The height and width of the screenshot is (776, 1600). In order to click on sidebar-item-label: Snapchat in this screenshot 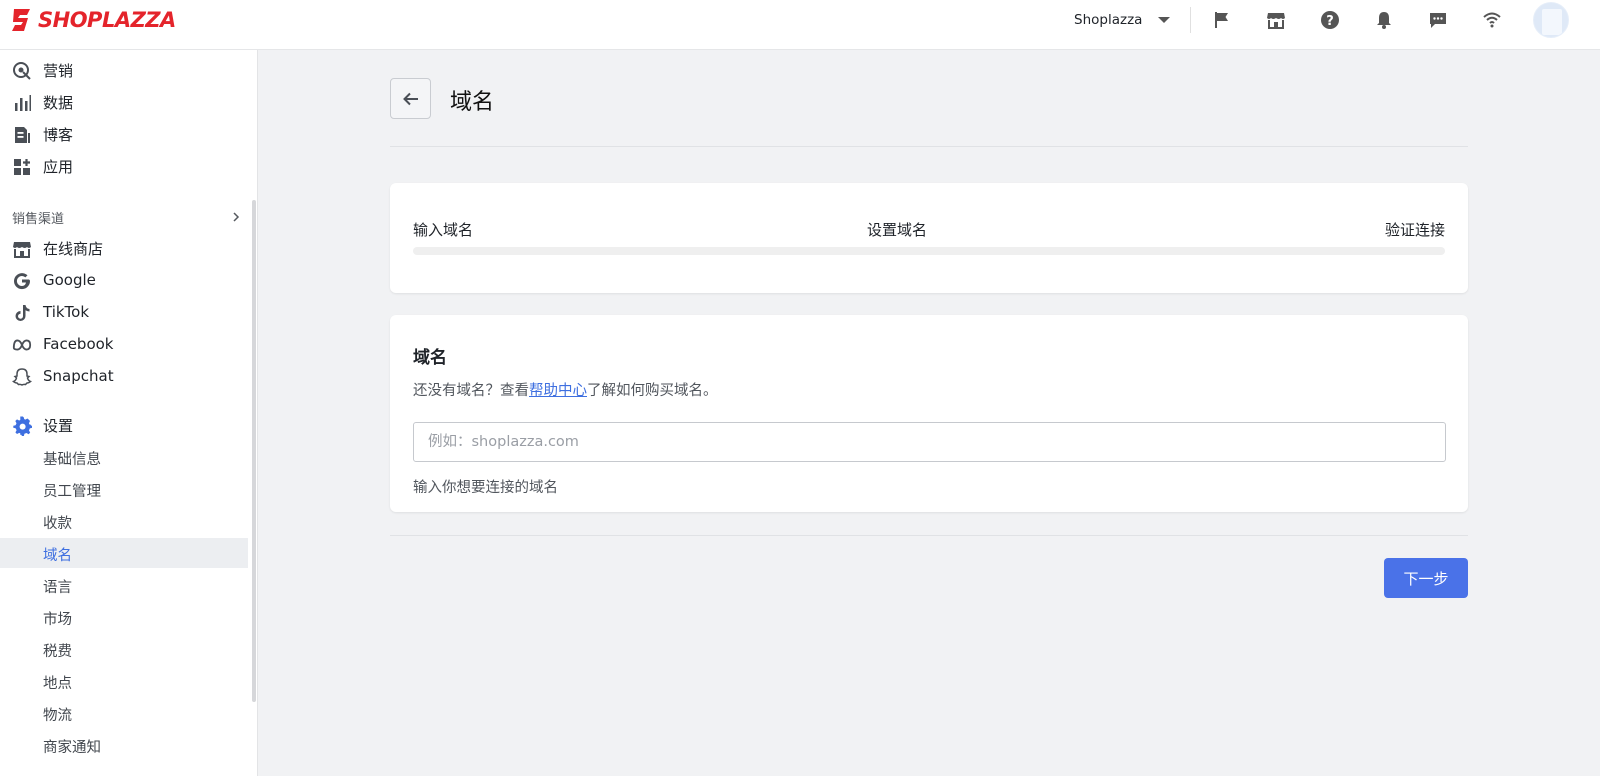, I will do `click(78, 376)`.